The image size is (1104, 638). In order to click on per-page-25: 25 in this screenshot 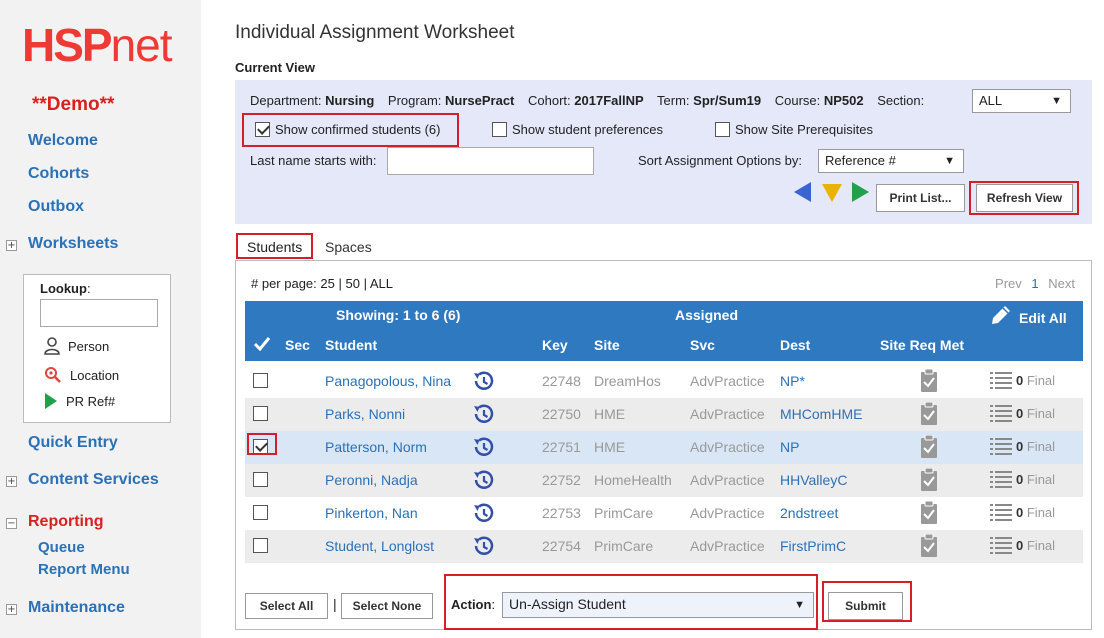, I will do `click(327, 283)`.